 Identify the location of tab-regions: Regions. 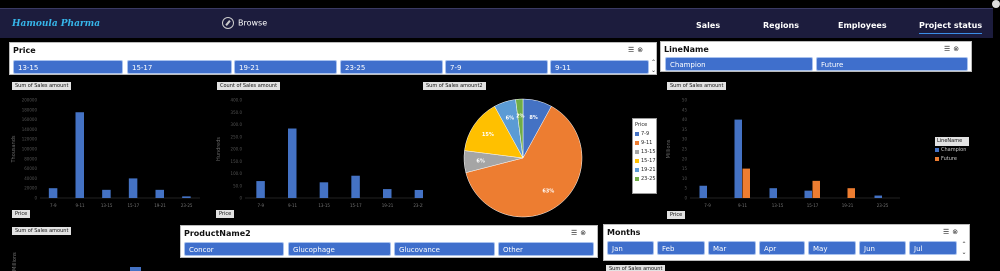
(781, 25).